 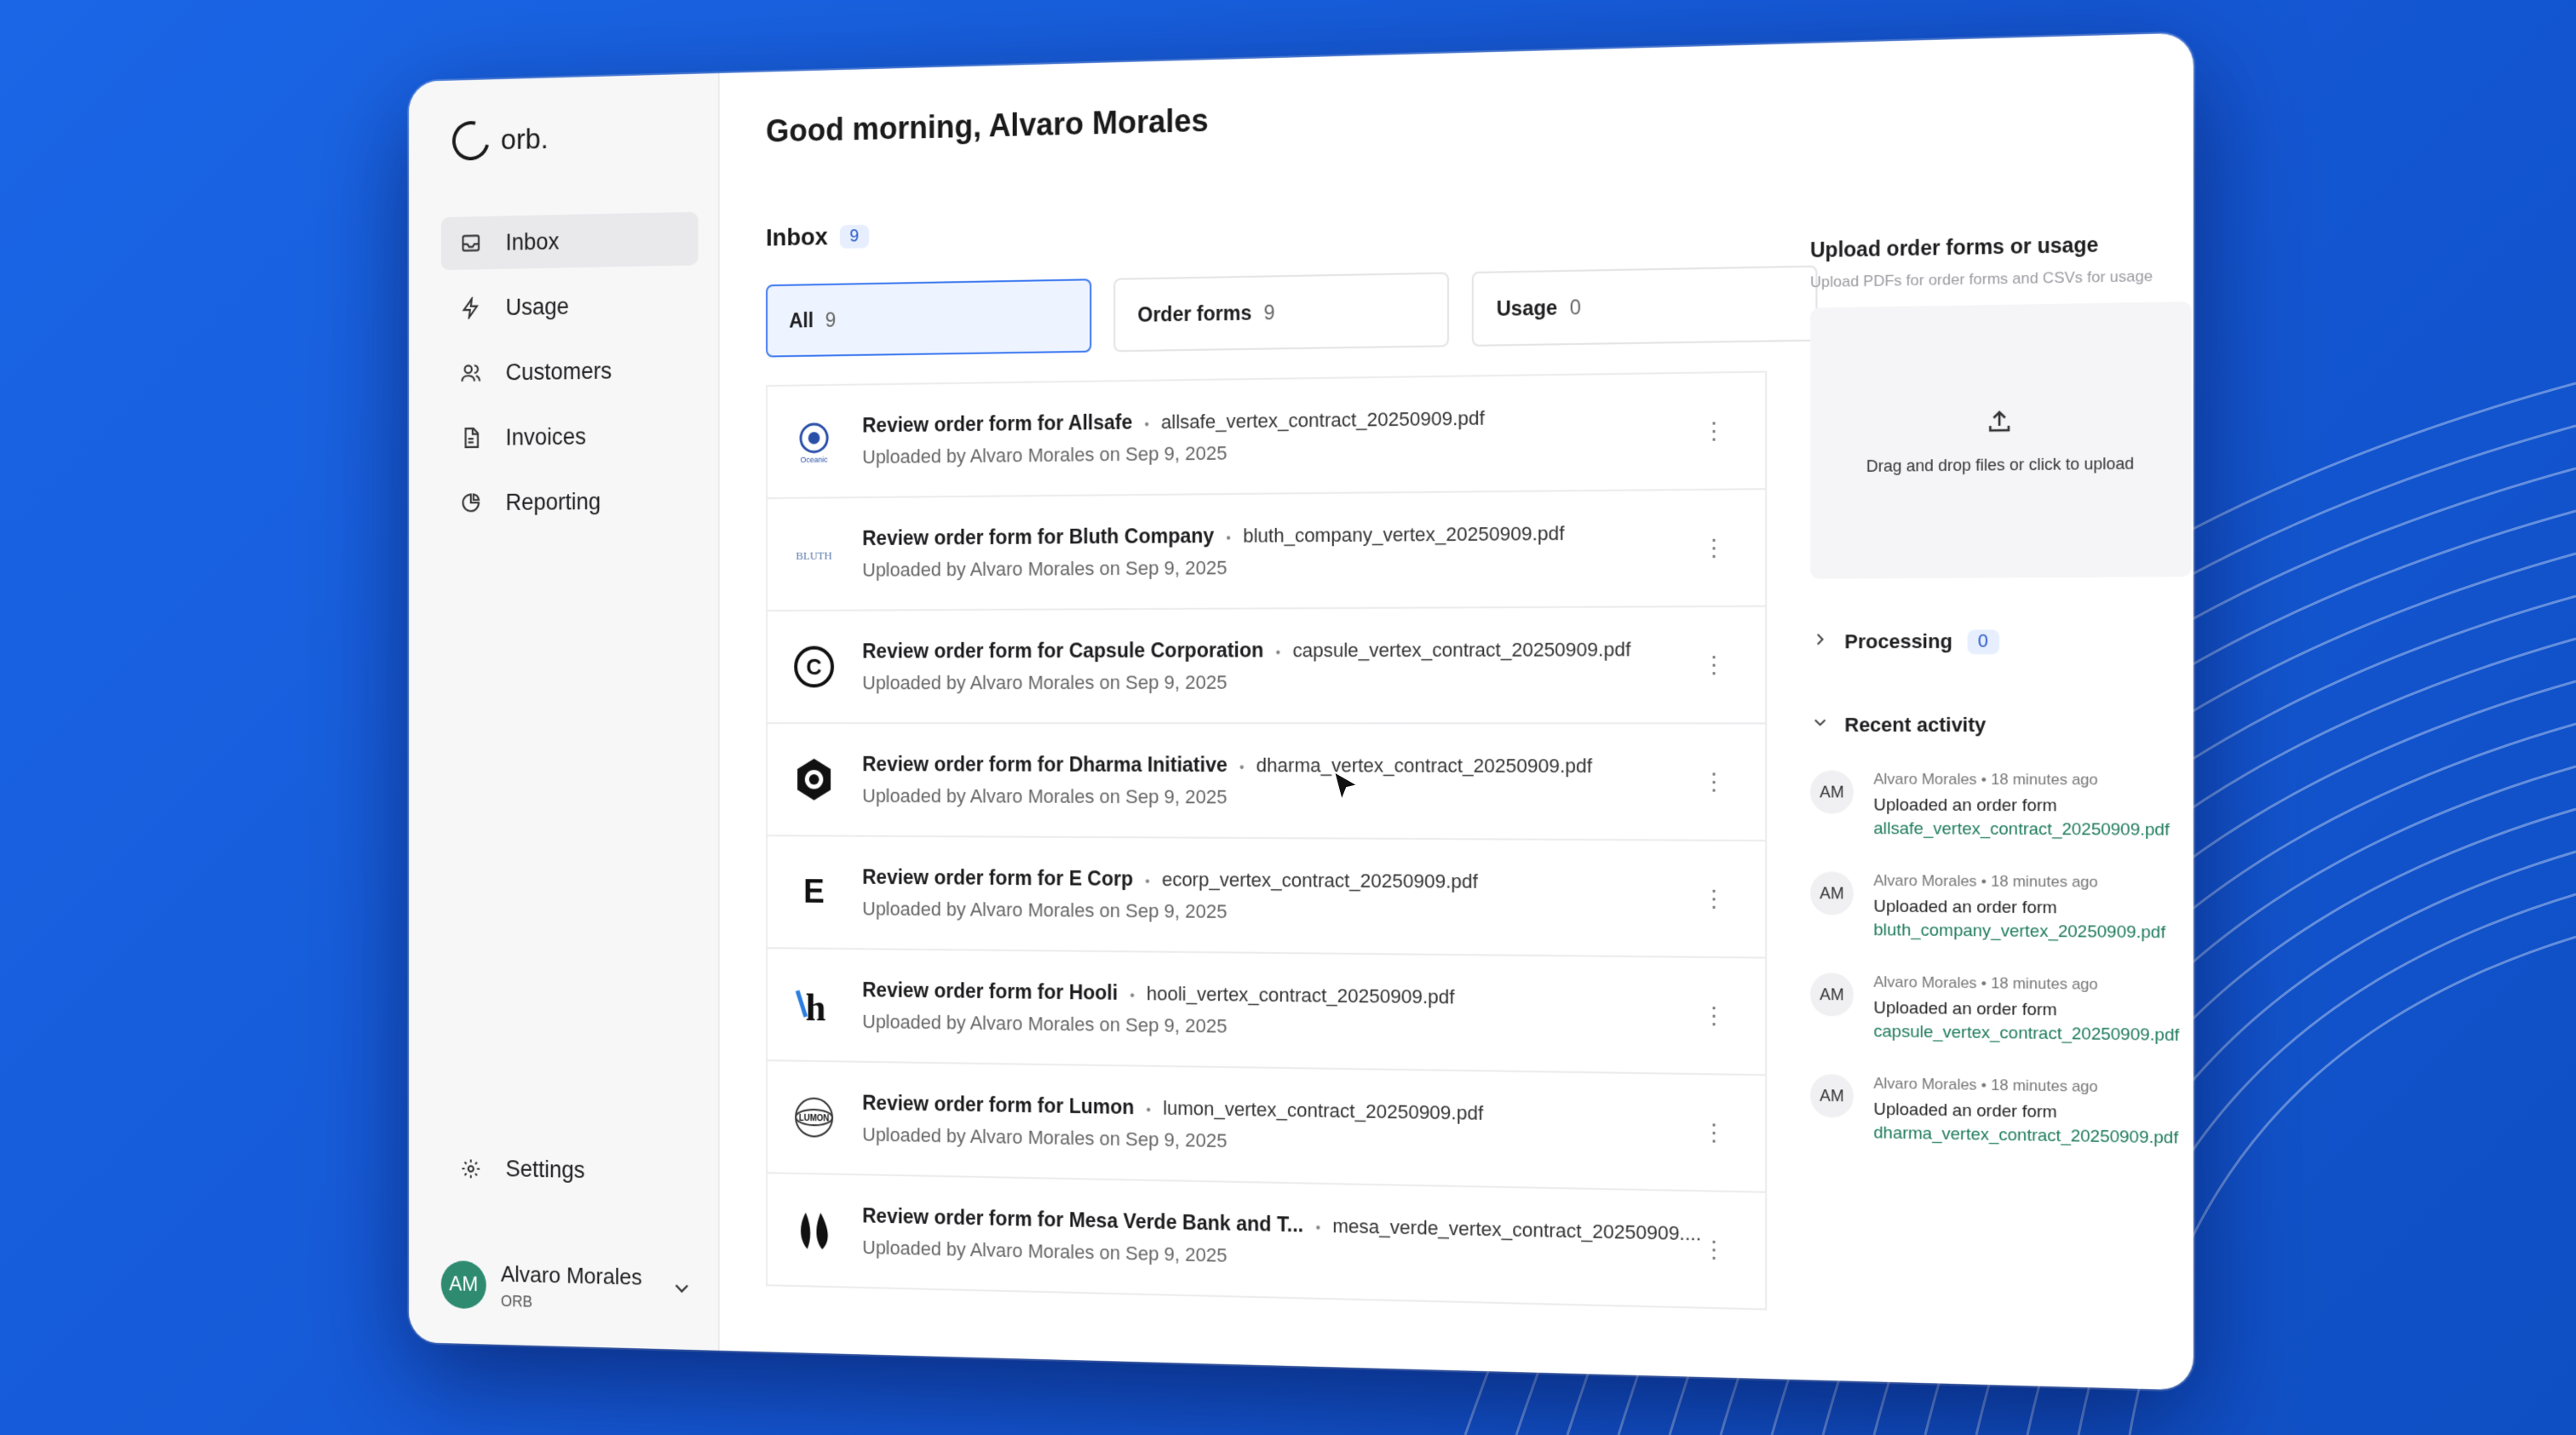 What do you see at coordinates (2021, 830) in the screenshot?
I see `activity-file-link: allsafe_vertex_contract_20250909.pdf` at bounding box center [2021, 830].